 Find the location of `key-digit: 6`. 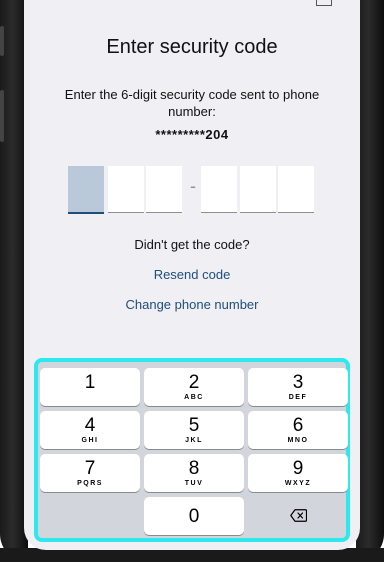

key-digit: 6 is located at coordinates (298, 425).